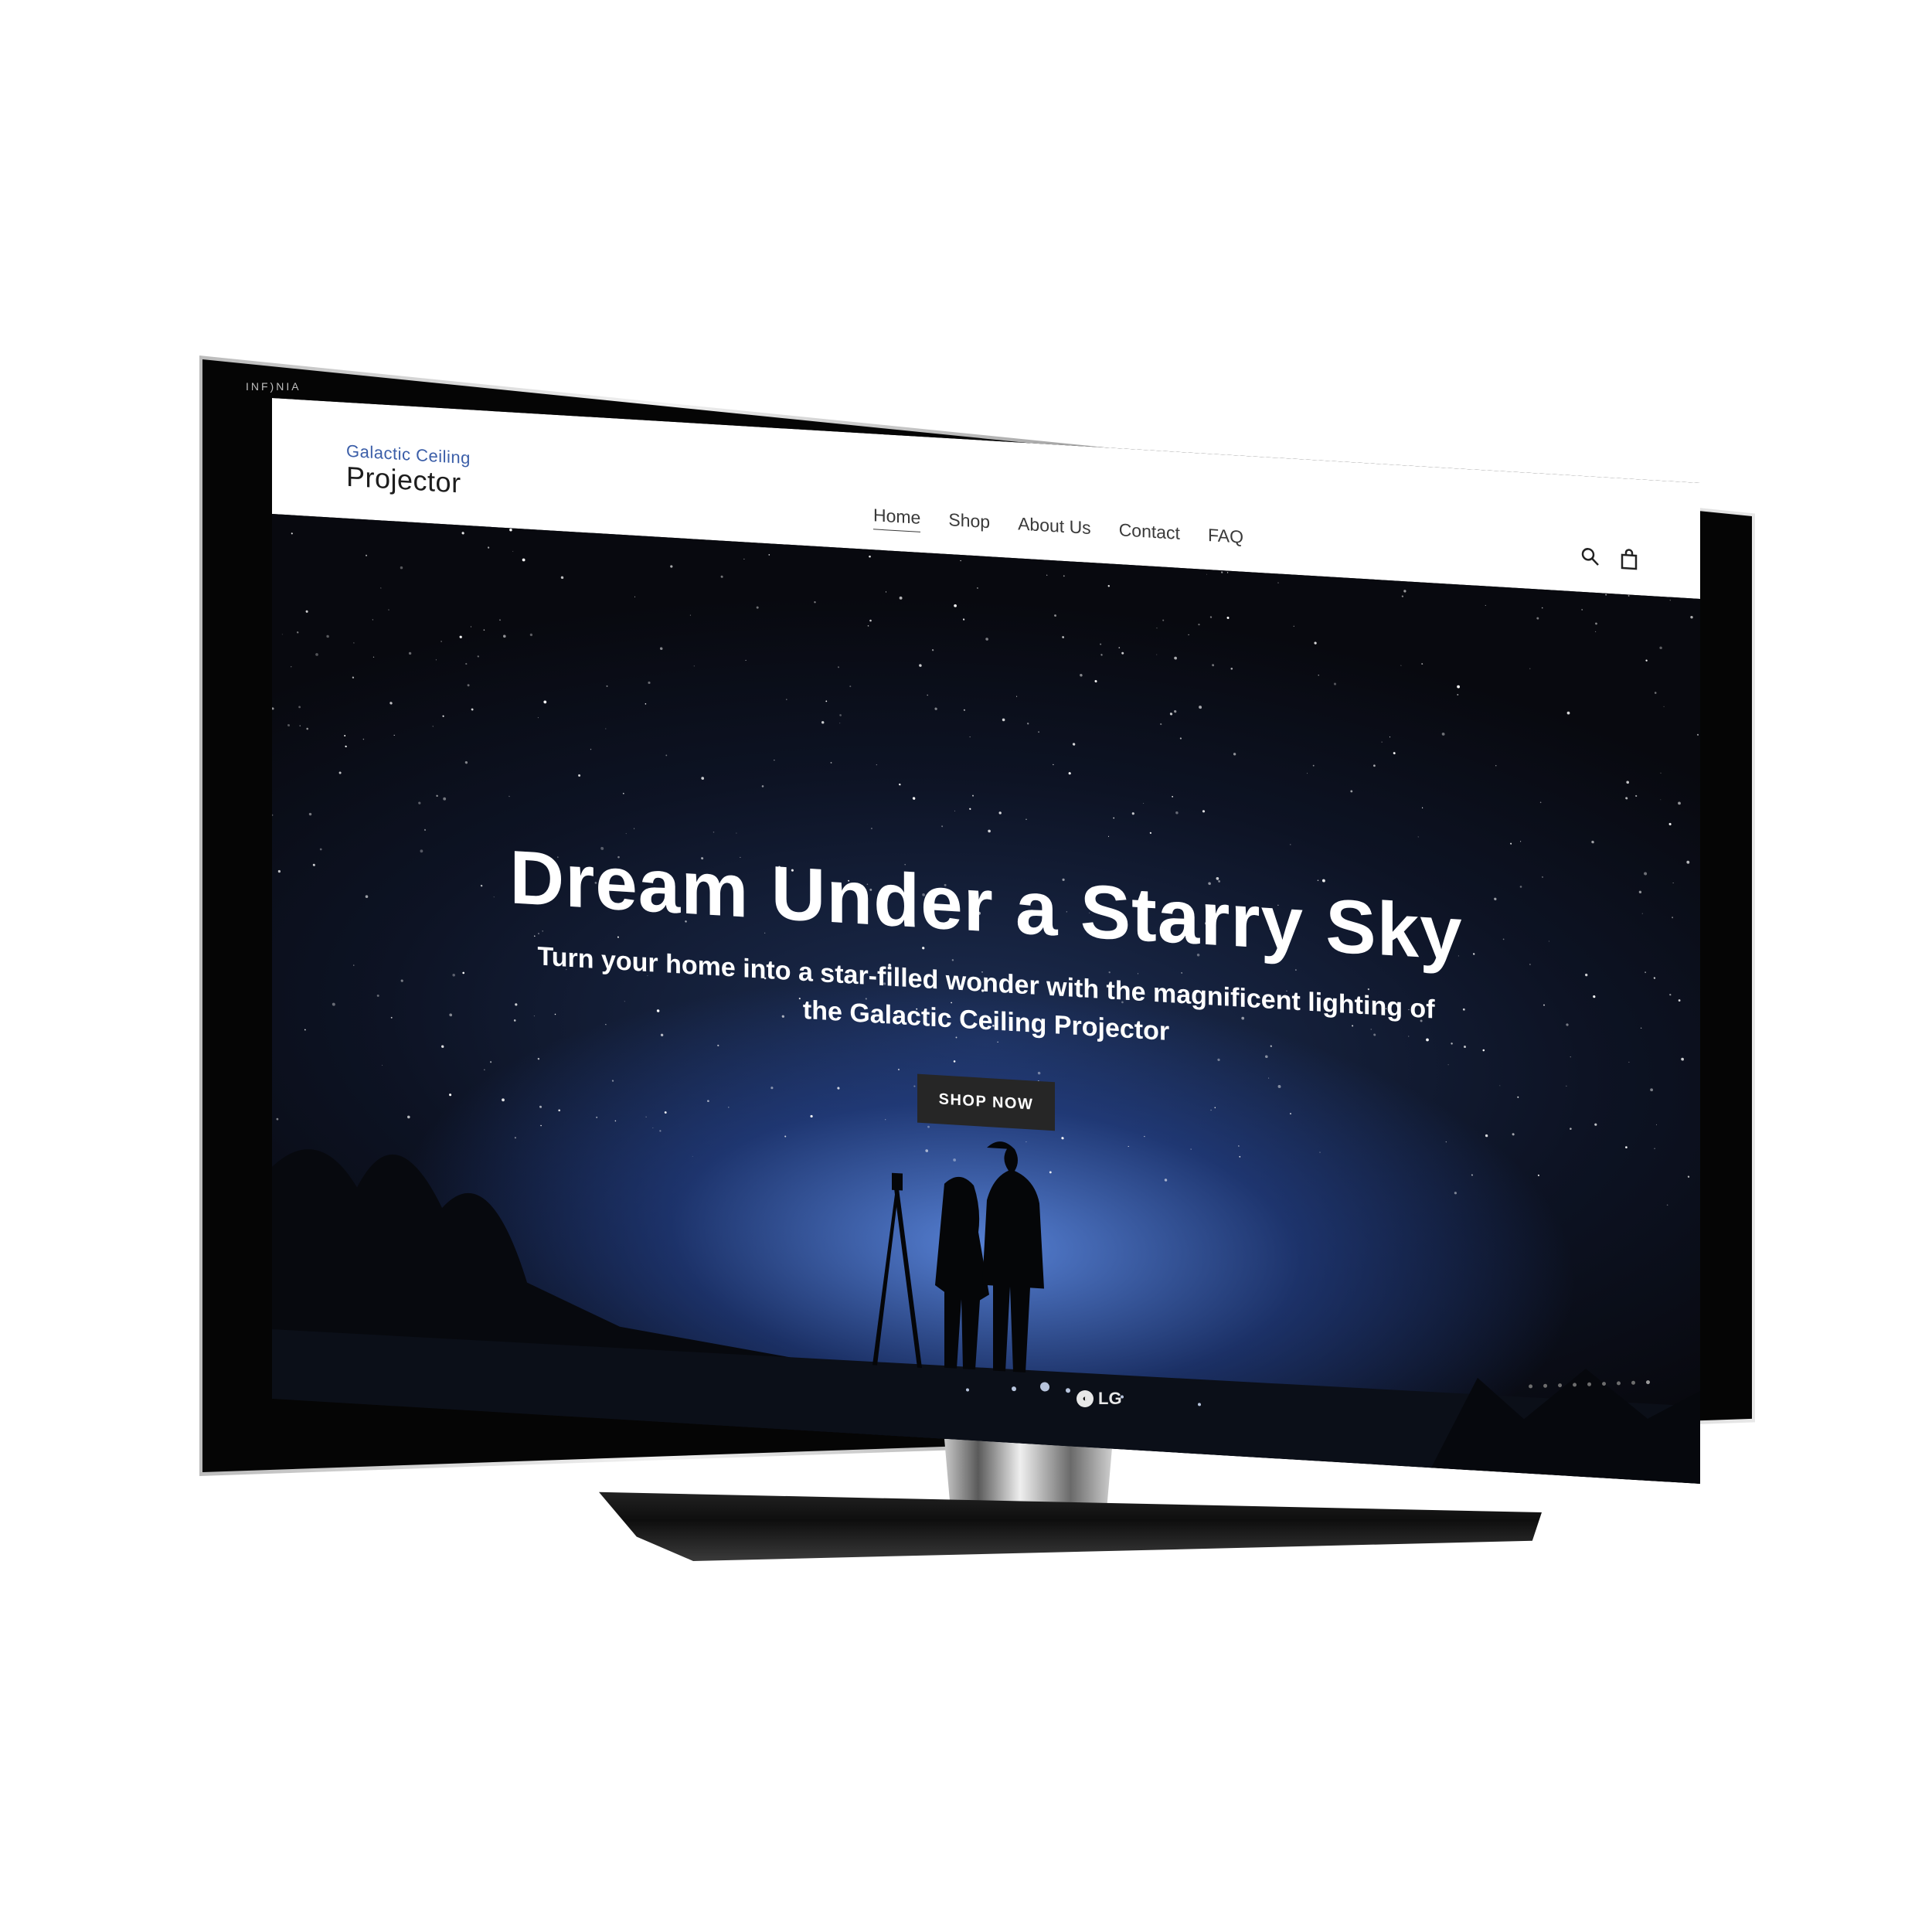 The height and width of the screenshot is (1932, 1932). I want to click on logo-line2: Projector, so click(404, 479).